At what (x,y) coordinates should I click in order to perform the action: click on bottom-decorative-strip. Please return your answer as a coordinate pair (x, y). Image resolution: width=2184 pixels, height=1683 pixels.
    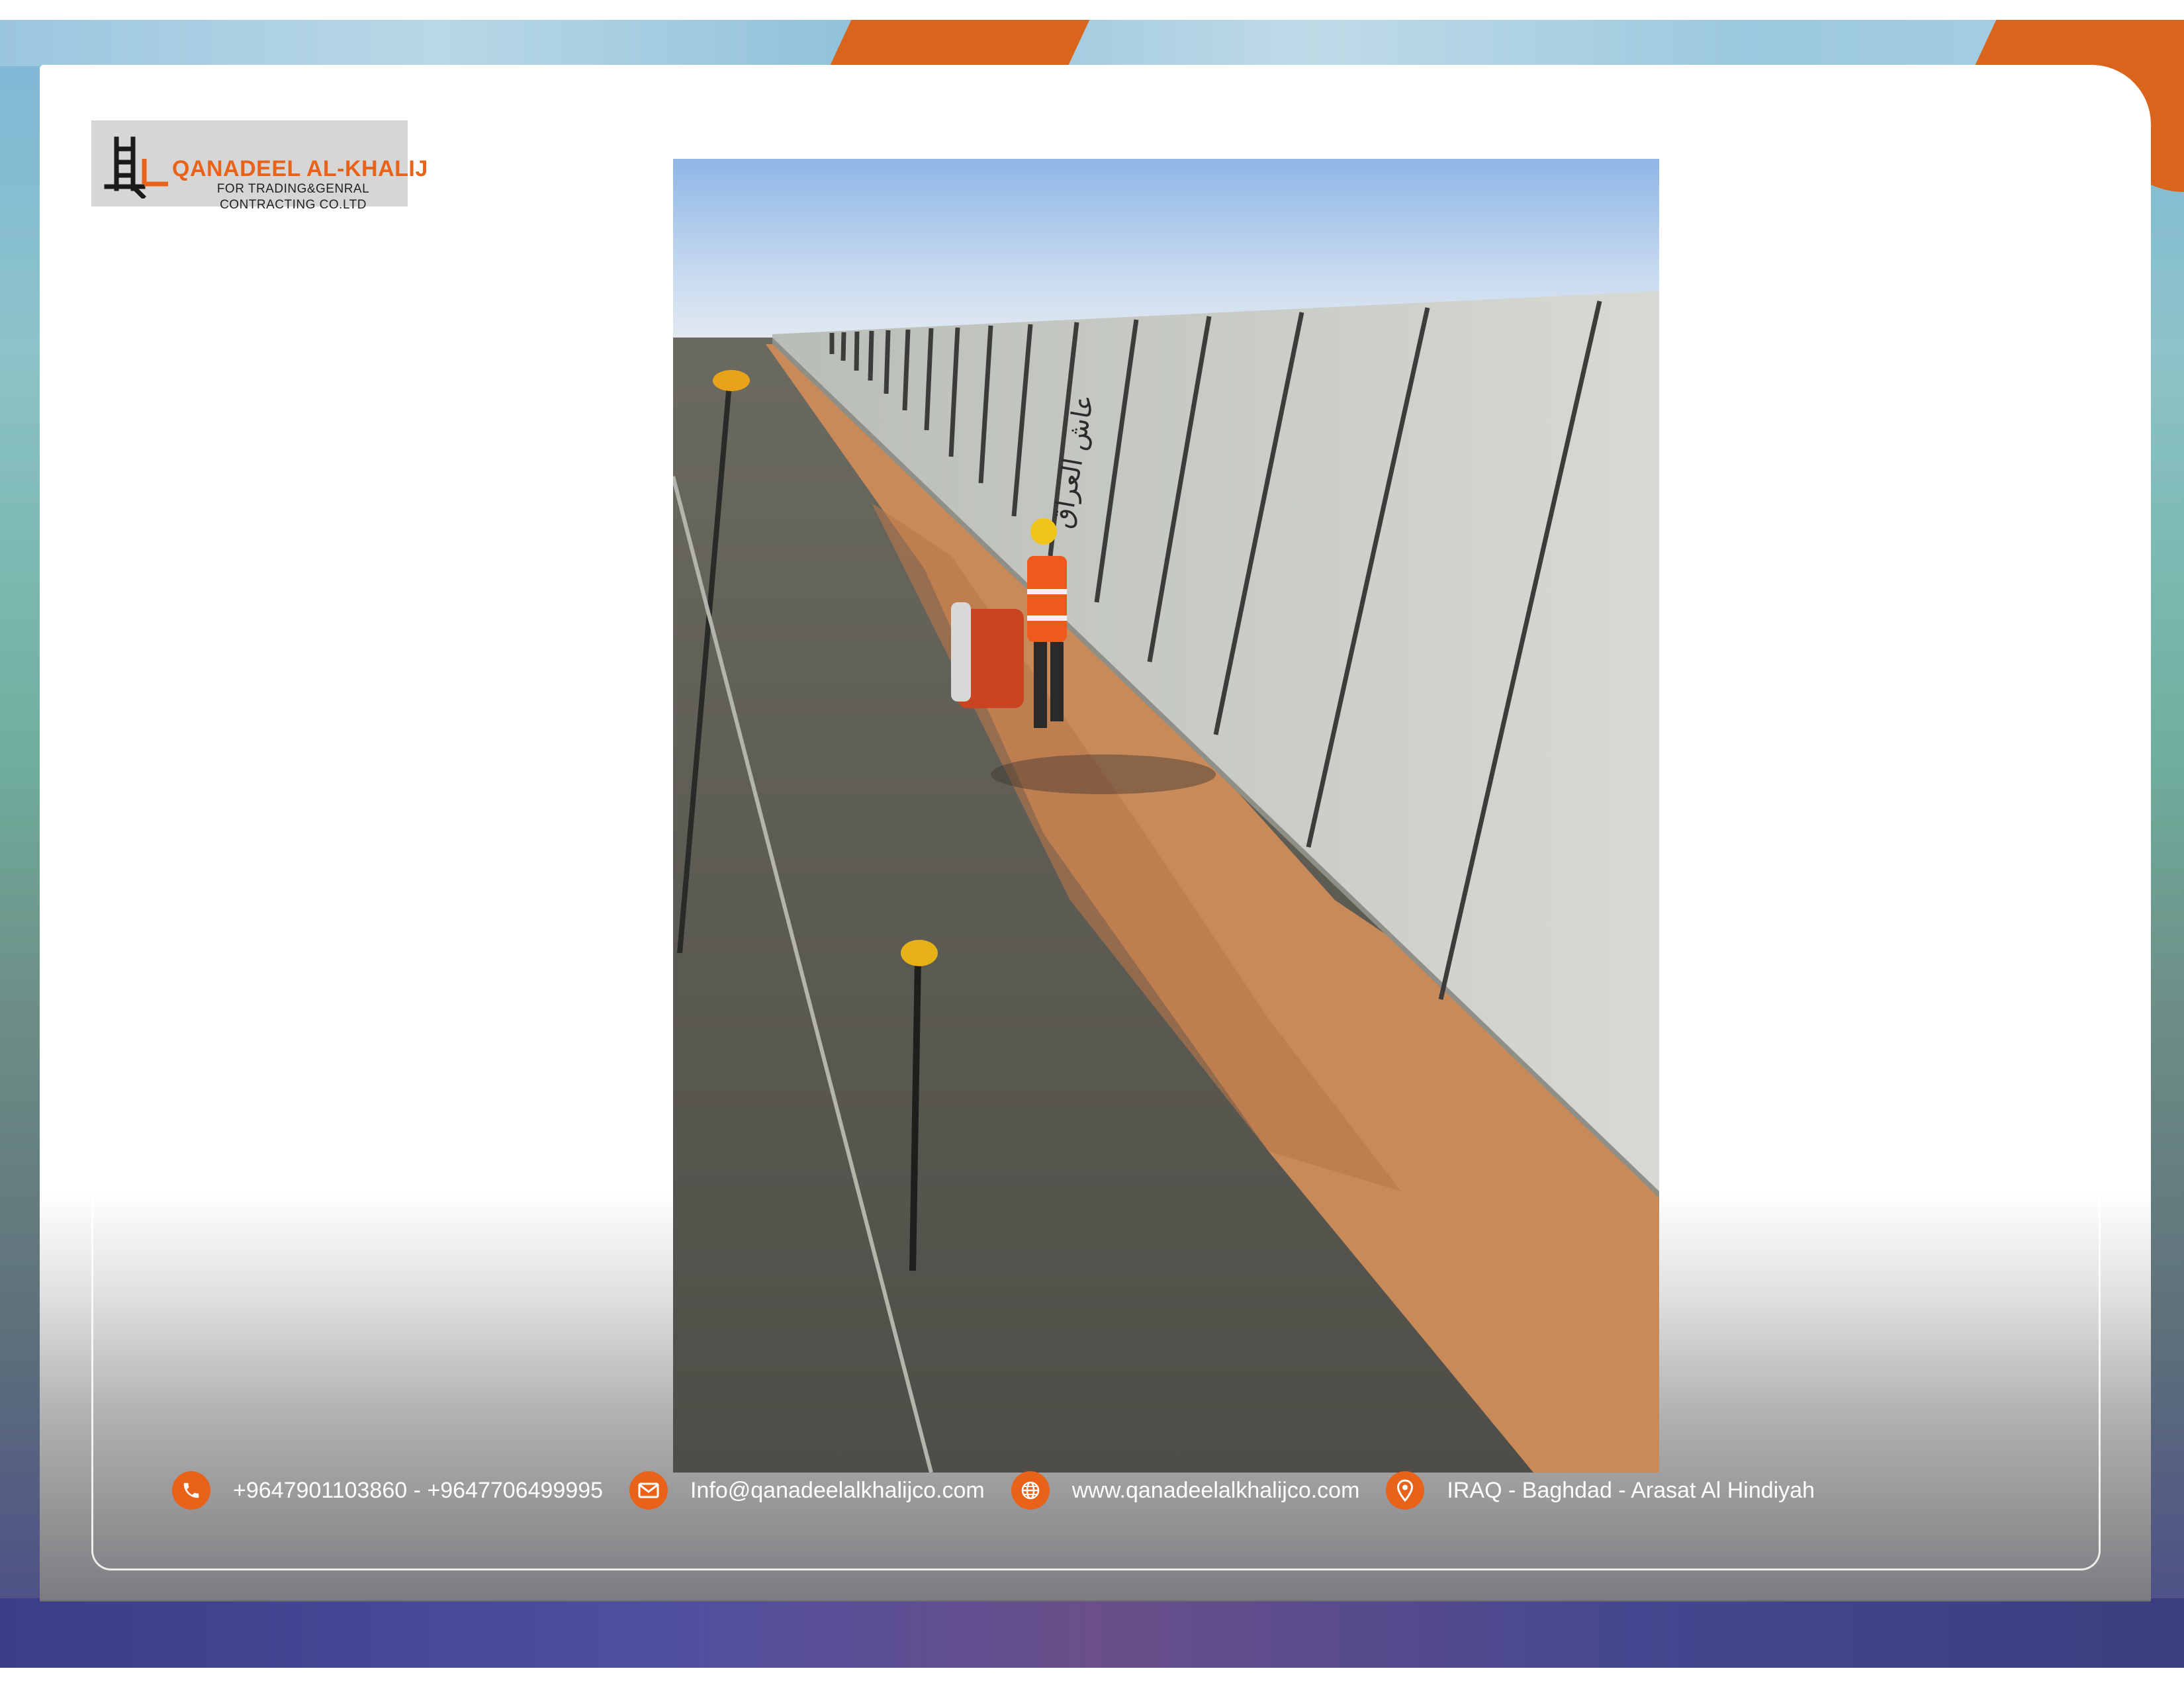
    Looking at the image, I should click on (1092, 1633).